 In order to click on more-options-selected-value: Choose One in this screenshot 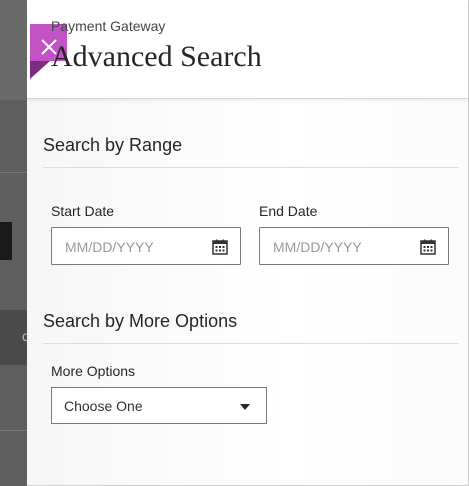, I will do `click(103, 406)`.